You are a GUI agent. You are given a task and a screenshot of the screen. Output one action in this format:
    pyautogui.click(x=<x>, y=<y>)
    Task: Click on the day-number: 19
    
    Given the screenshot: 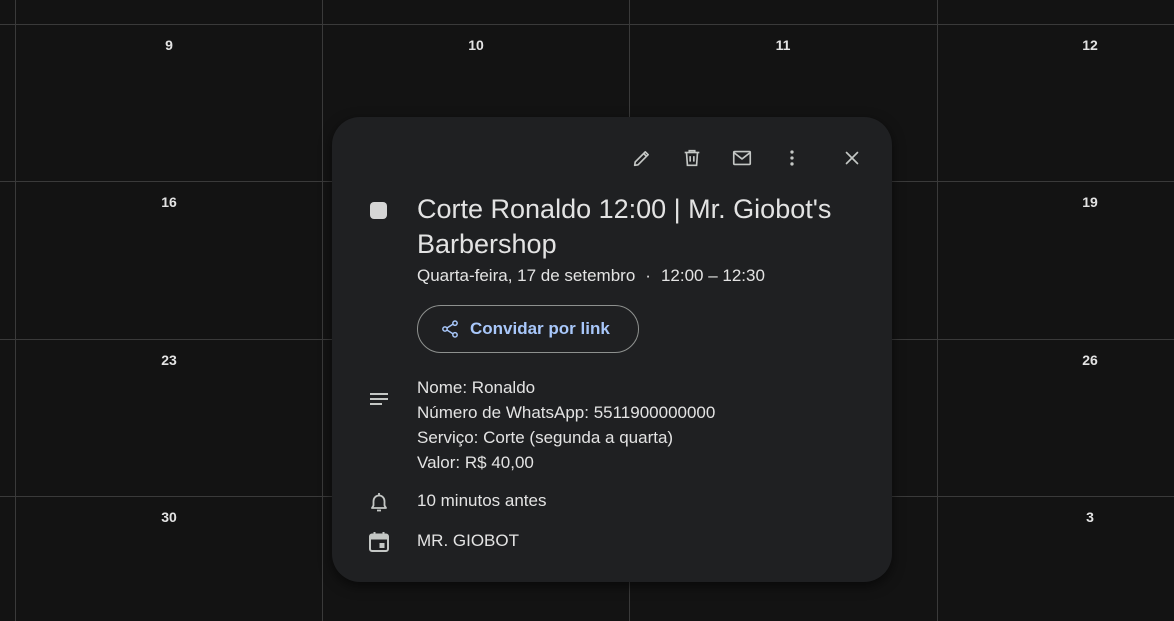 What is the action you would take?
    pyautogui.click(x=1090, y=202)
    